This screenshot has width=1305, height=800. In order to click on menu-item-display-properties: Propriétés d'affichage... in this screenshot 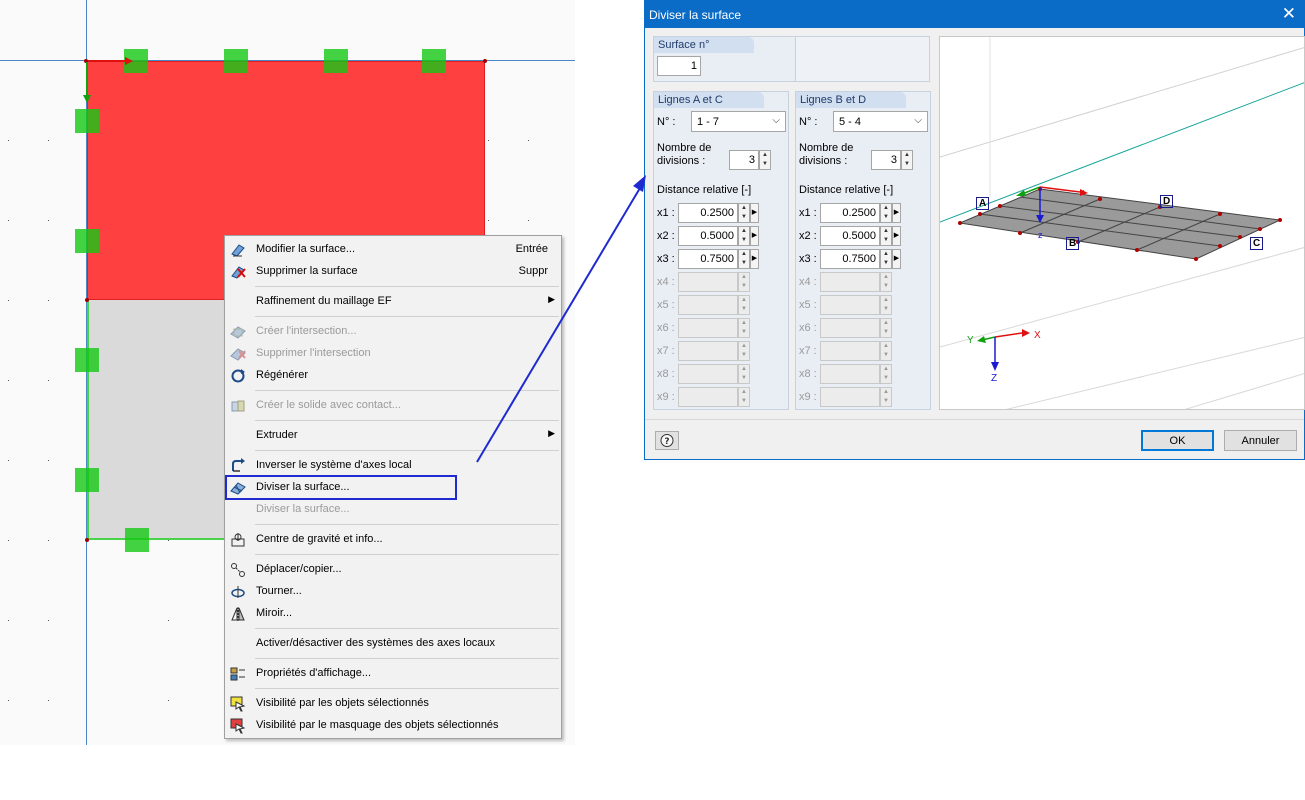, I will do `click(393, 674)`.